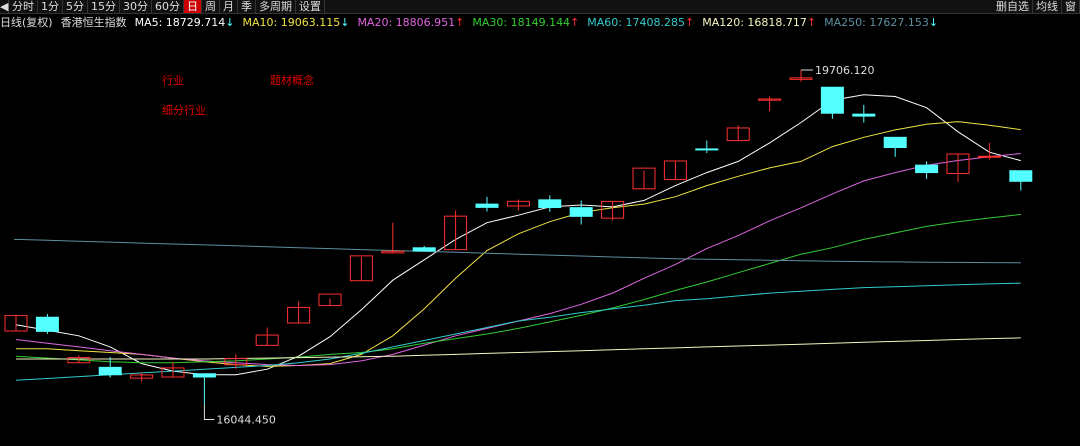 The width and height of the screenshot is (1080, 446). What do you see at coordinates (50, 6) in the screenshot?
I see `tab-1min: 1分` at bounding box center [50, 6].